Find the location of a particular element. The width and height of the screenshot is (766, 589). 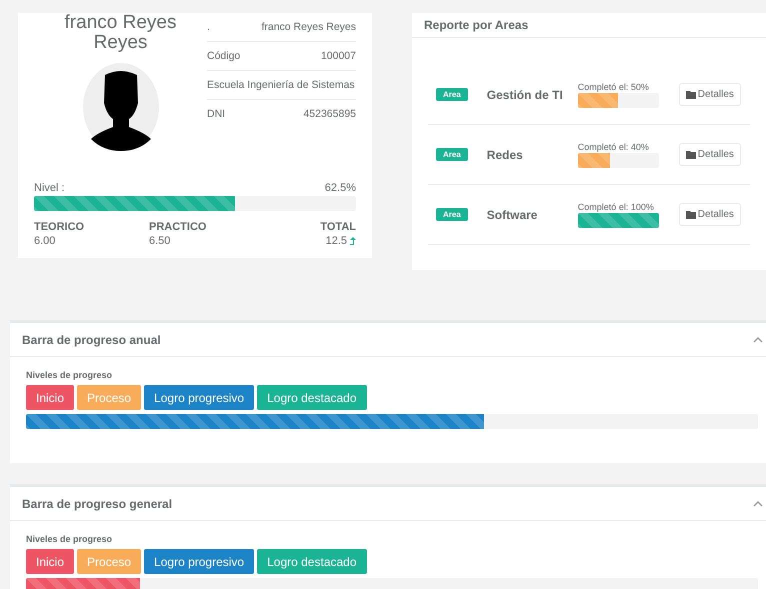

level-label: Nivel : is located at coordinates (49, 188).